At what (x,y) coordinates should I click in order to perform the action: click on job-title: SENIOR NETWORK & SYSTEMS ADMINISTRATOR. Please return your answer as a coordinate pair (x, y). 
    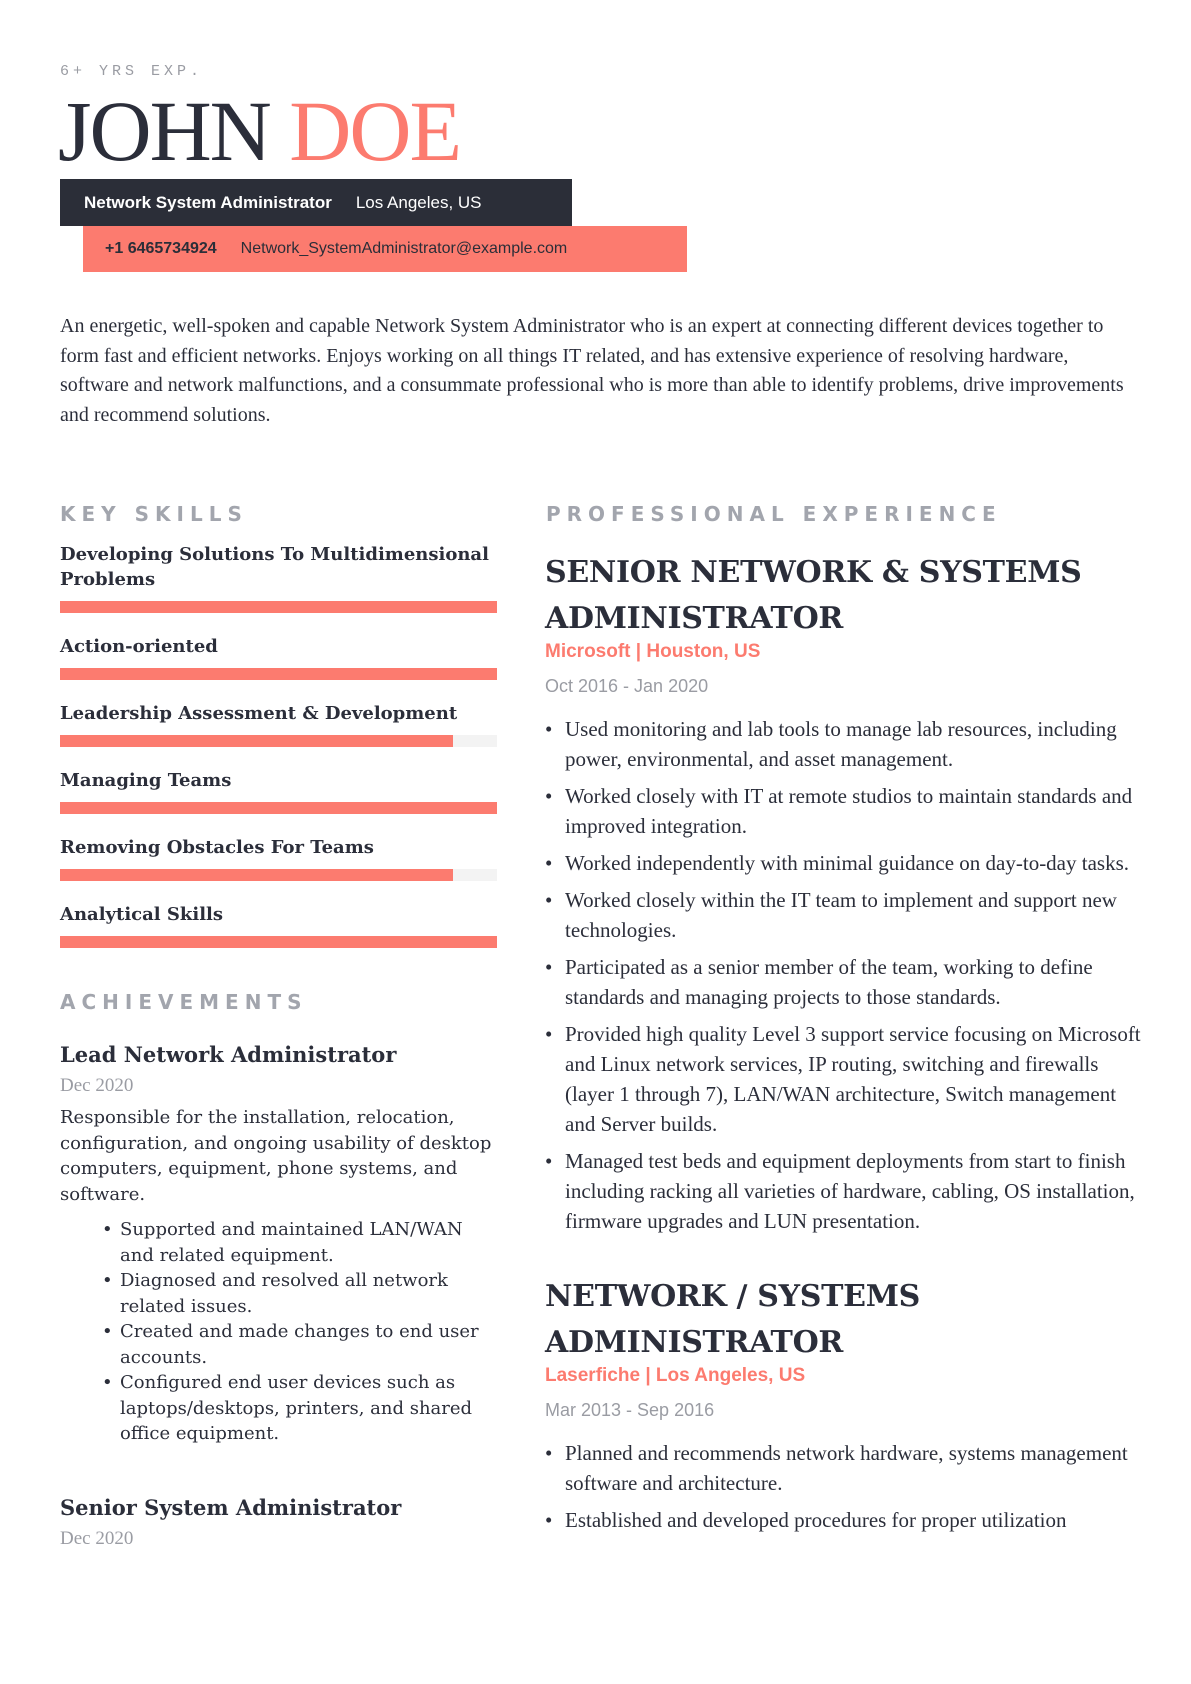
    Looking at the image, I should click on (813, 595).